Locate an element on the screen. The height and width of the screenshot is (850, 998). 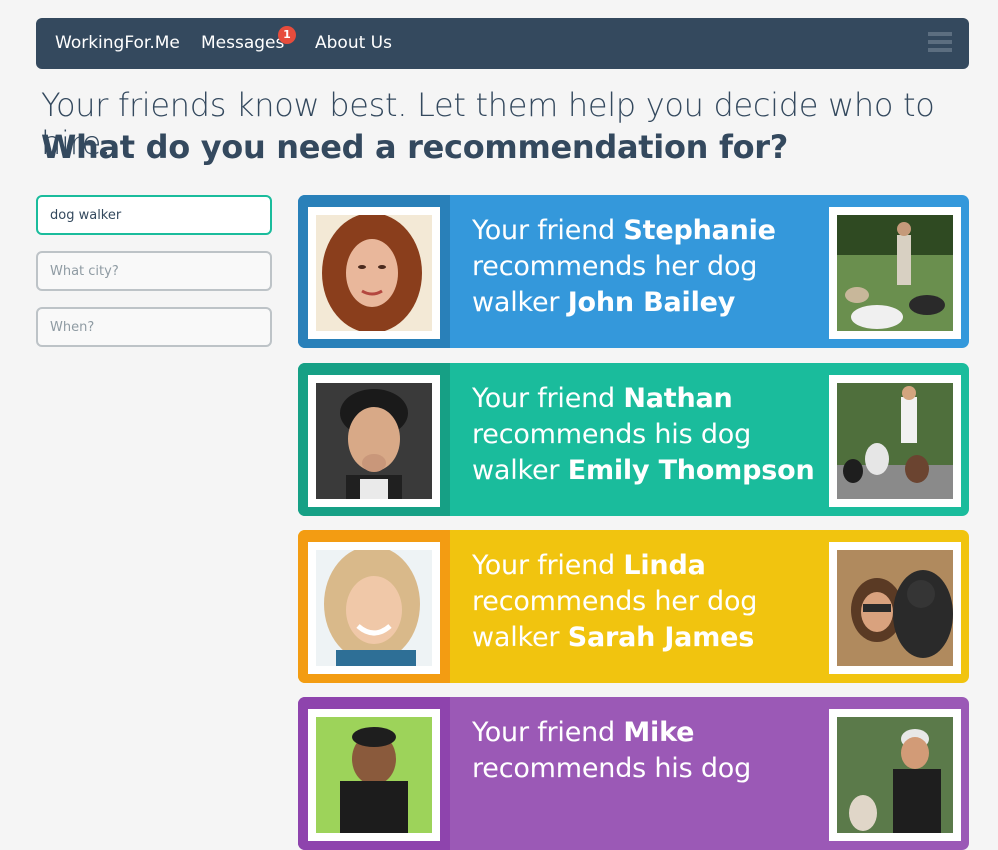
city-input is located at coordinates (154, 271).